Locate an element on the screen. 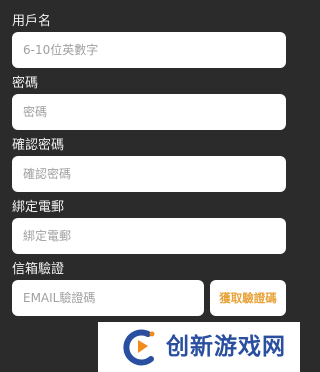 This screenshot has width=320, height=372. email-verify-label: 信箱驗證 is located at coordinates (38, 269).